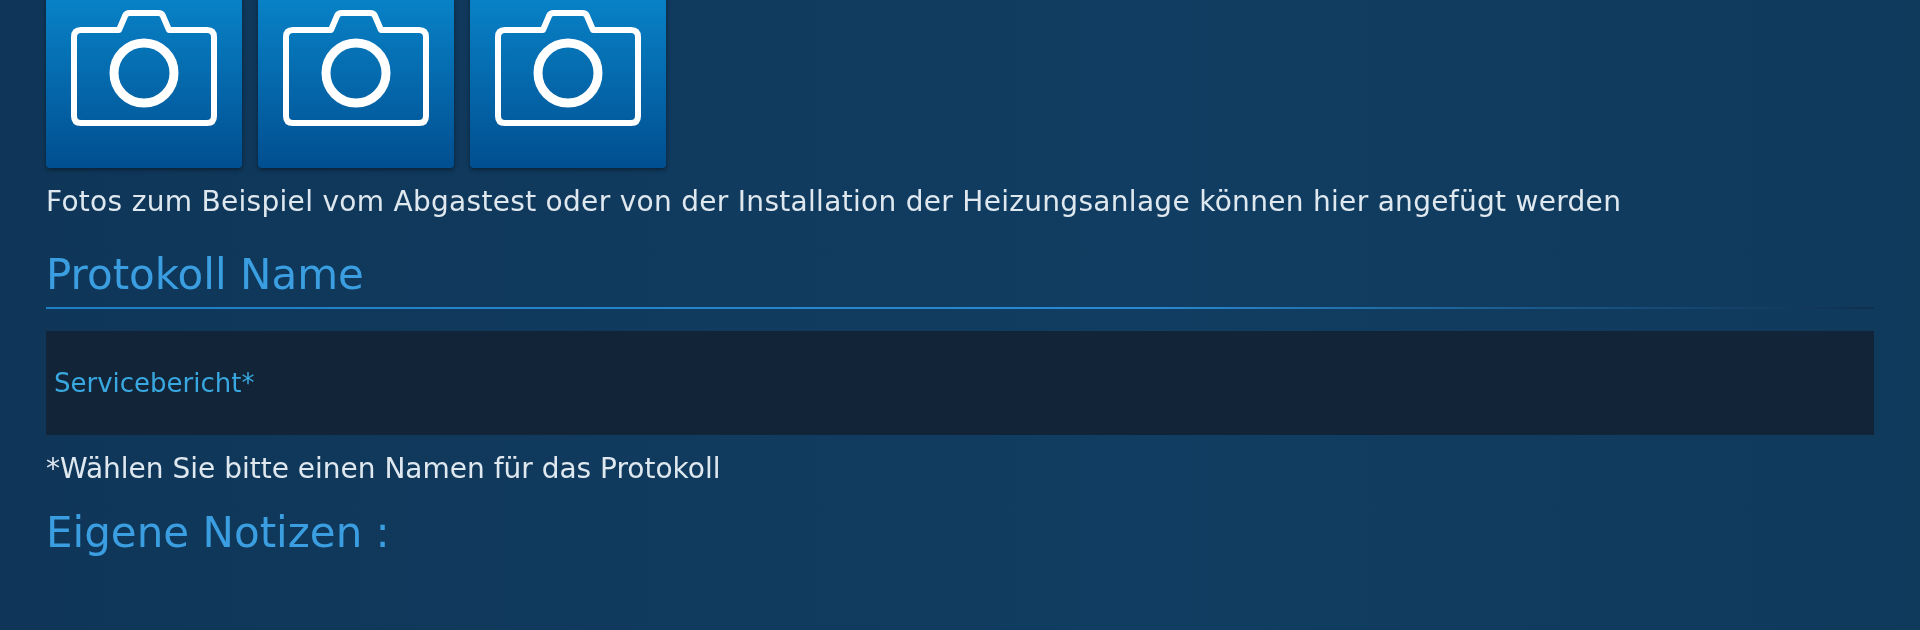 The height and width of the screenshot is (630, 1920). What do you see at coordinates (384, 469) in the screenshot?
I see `field-hint-text: *Wählen Sie bitte einen Namen für das Protokoll` at bounding box center [384, 469].